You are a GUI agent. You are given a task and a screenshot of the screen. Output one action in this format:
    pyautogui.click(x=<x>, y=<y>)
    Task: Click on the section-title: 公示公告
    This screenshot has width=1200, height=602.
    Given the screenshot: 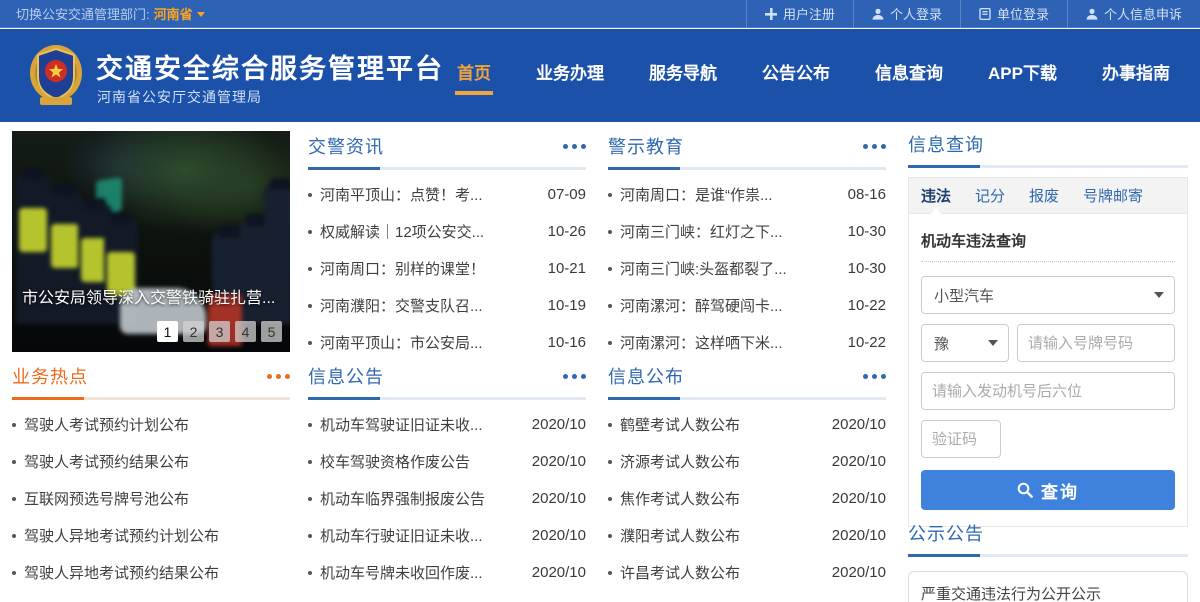 What is the action you would take?
    pyautogui.click(x=946, y=534)
    